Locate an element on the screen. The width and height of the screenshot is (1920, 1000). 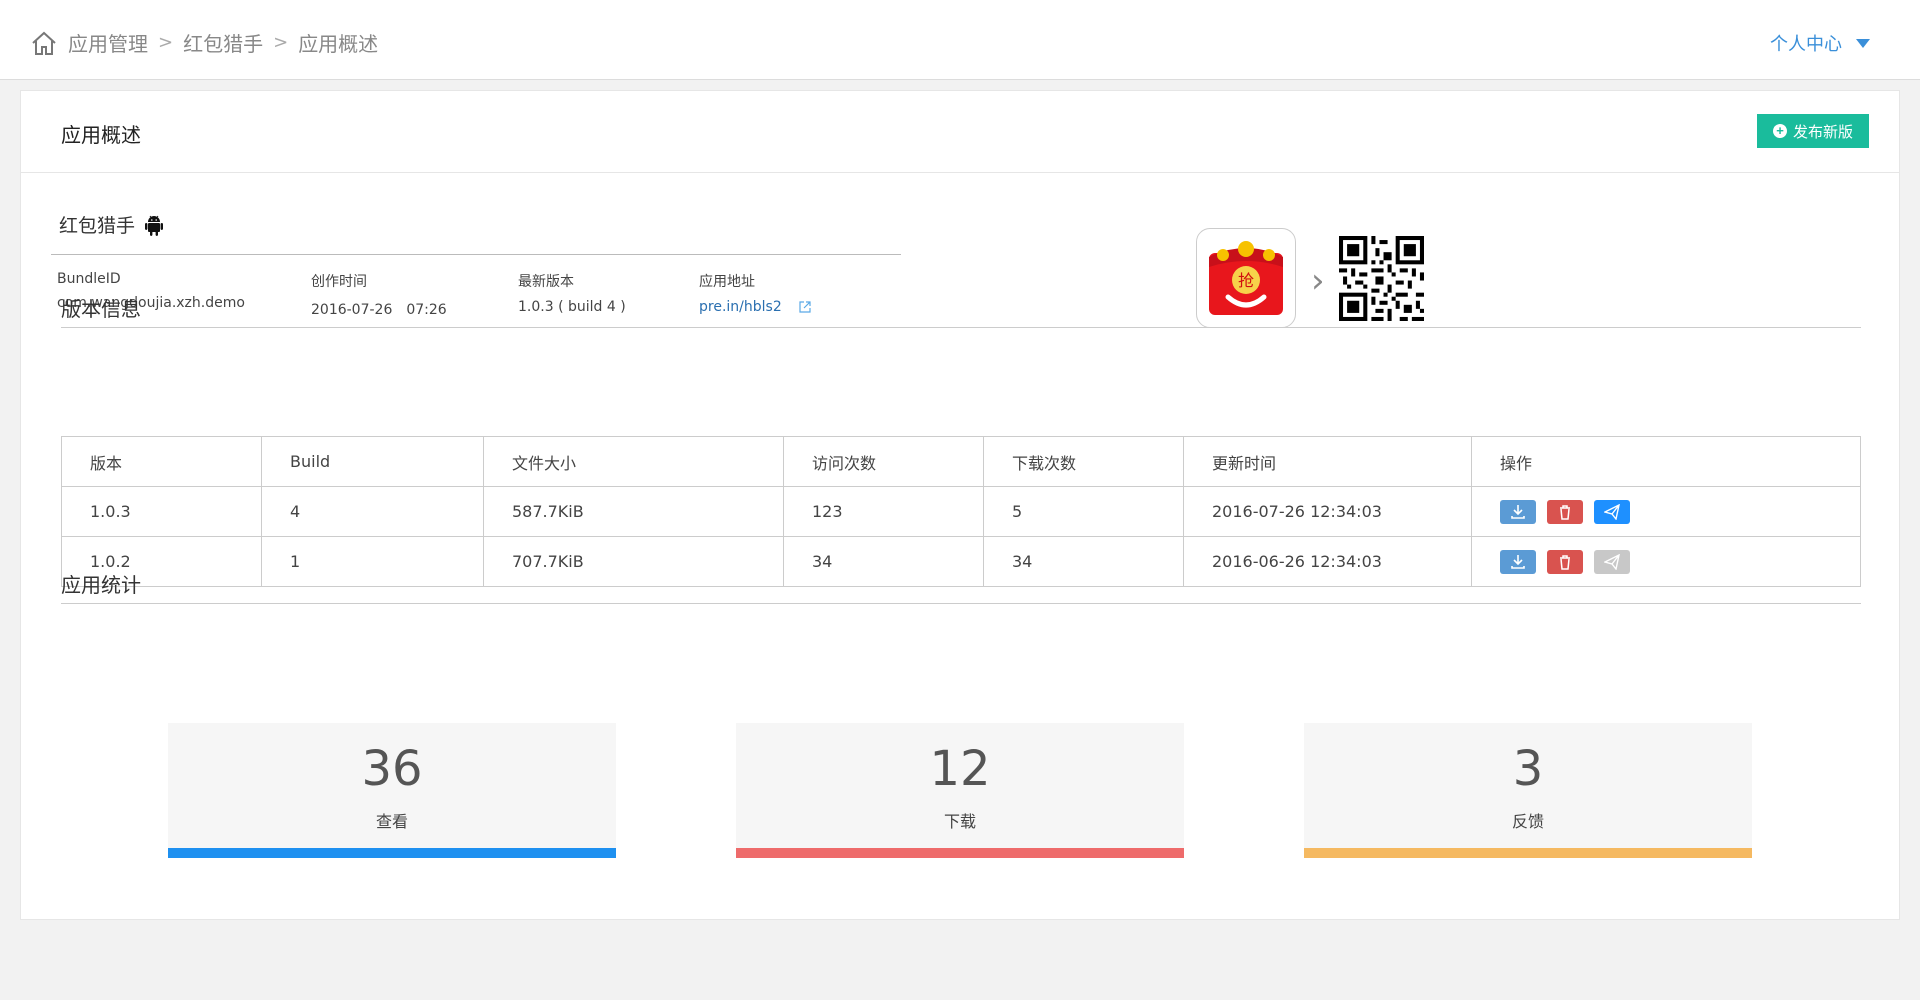
table-header-row: 版本 Build 文件大小 访问次数 下载次数 更新时间 操作 is located at coordinates (961, 461).